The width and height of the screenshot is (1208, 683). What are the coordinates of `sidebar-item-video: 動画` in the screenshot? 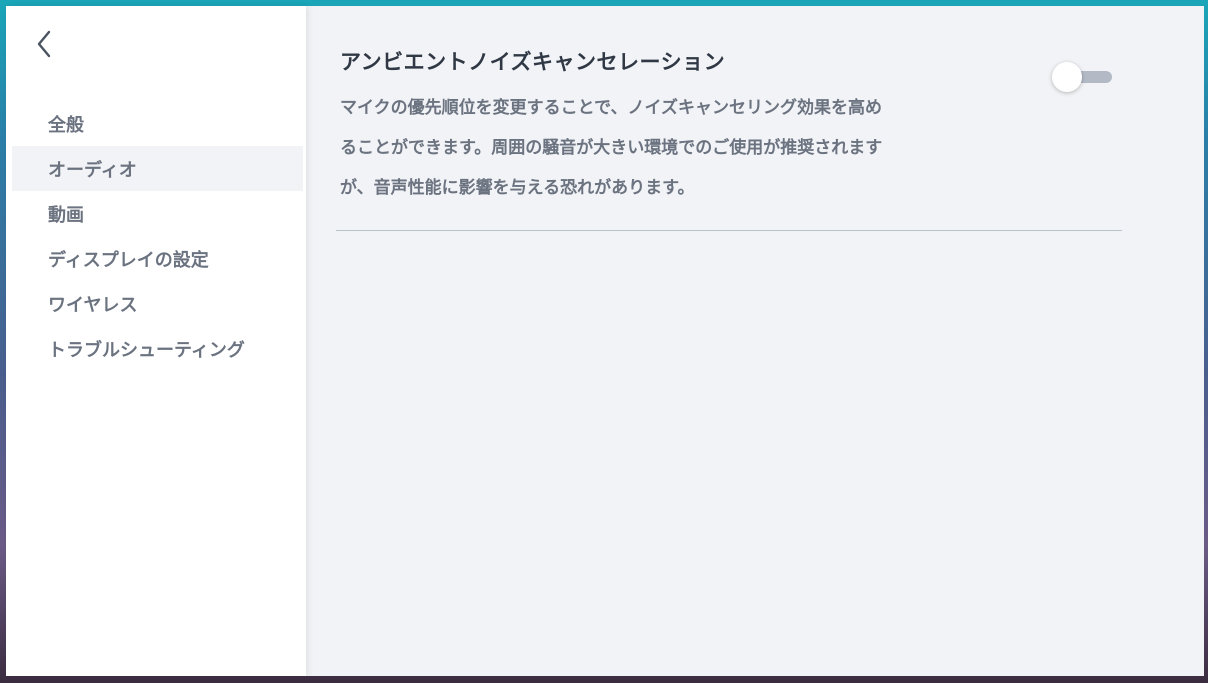 It's located at (157, 213).